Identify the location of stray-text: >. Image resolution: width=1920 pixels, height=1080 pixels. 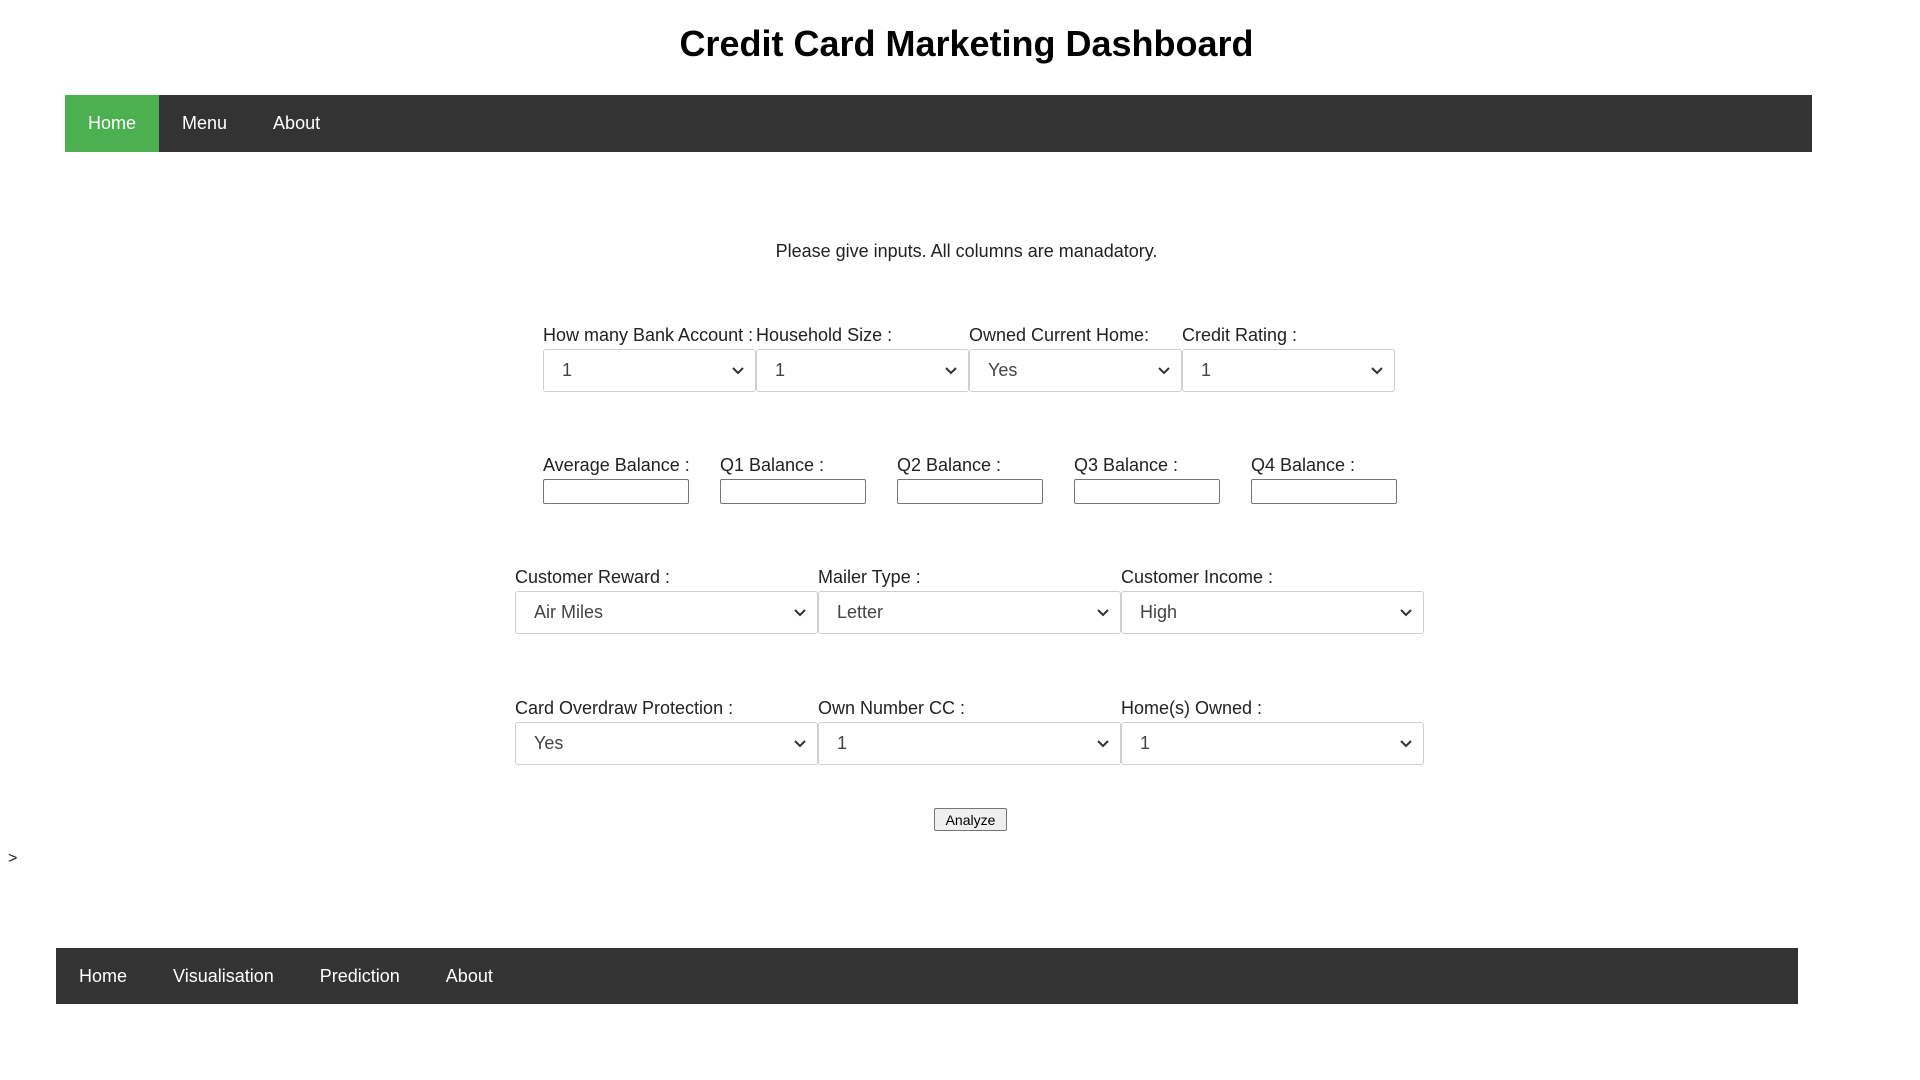
(13, 858).